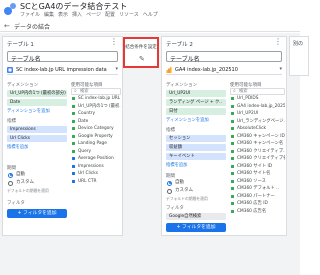  What do you see at coordinates (257, 114) in the screenshot?
I see `field-item: Url_UP2UI` at bounding box center [257, 114].